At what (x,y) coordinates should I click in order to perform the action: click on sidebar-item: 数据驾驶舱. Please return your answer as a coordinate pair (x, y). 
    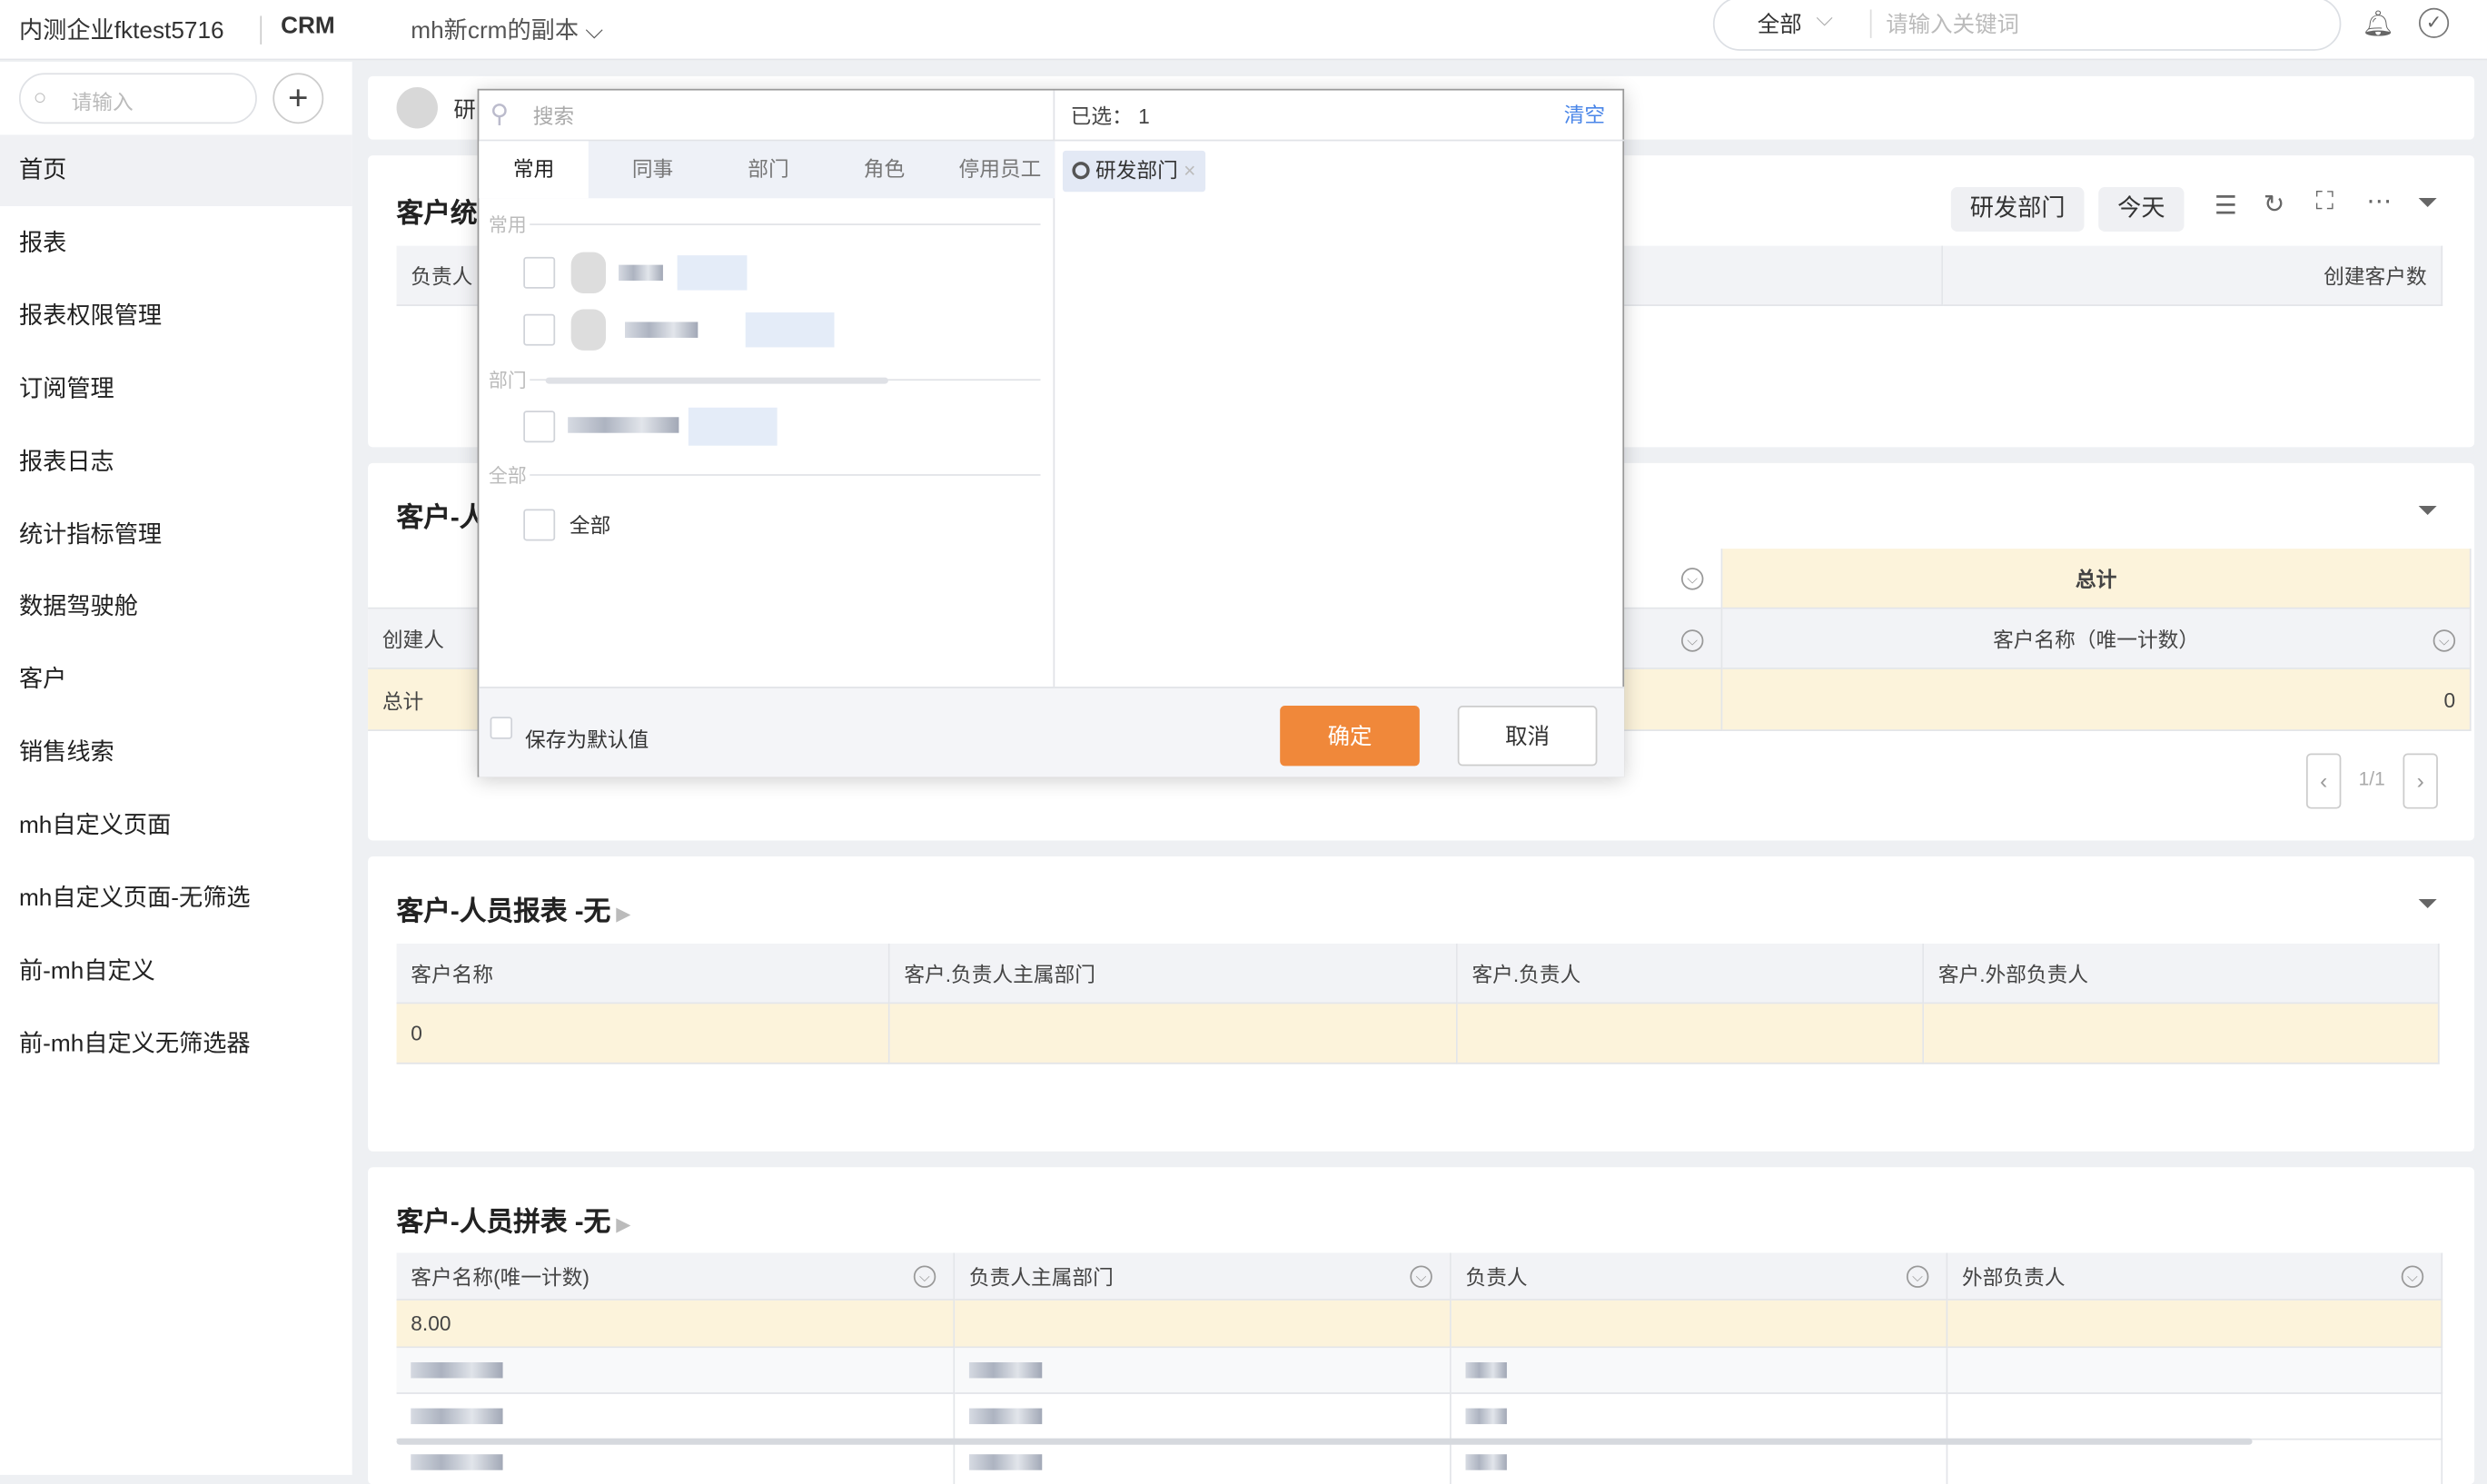
    Looking at the image, I should click on (176, 607).